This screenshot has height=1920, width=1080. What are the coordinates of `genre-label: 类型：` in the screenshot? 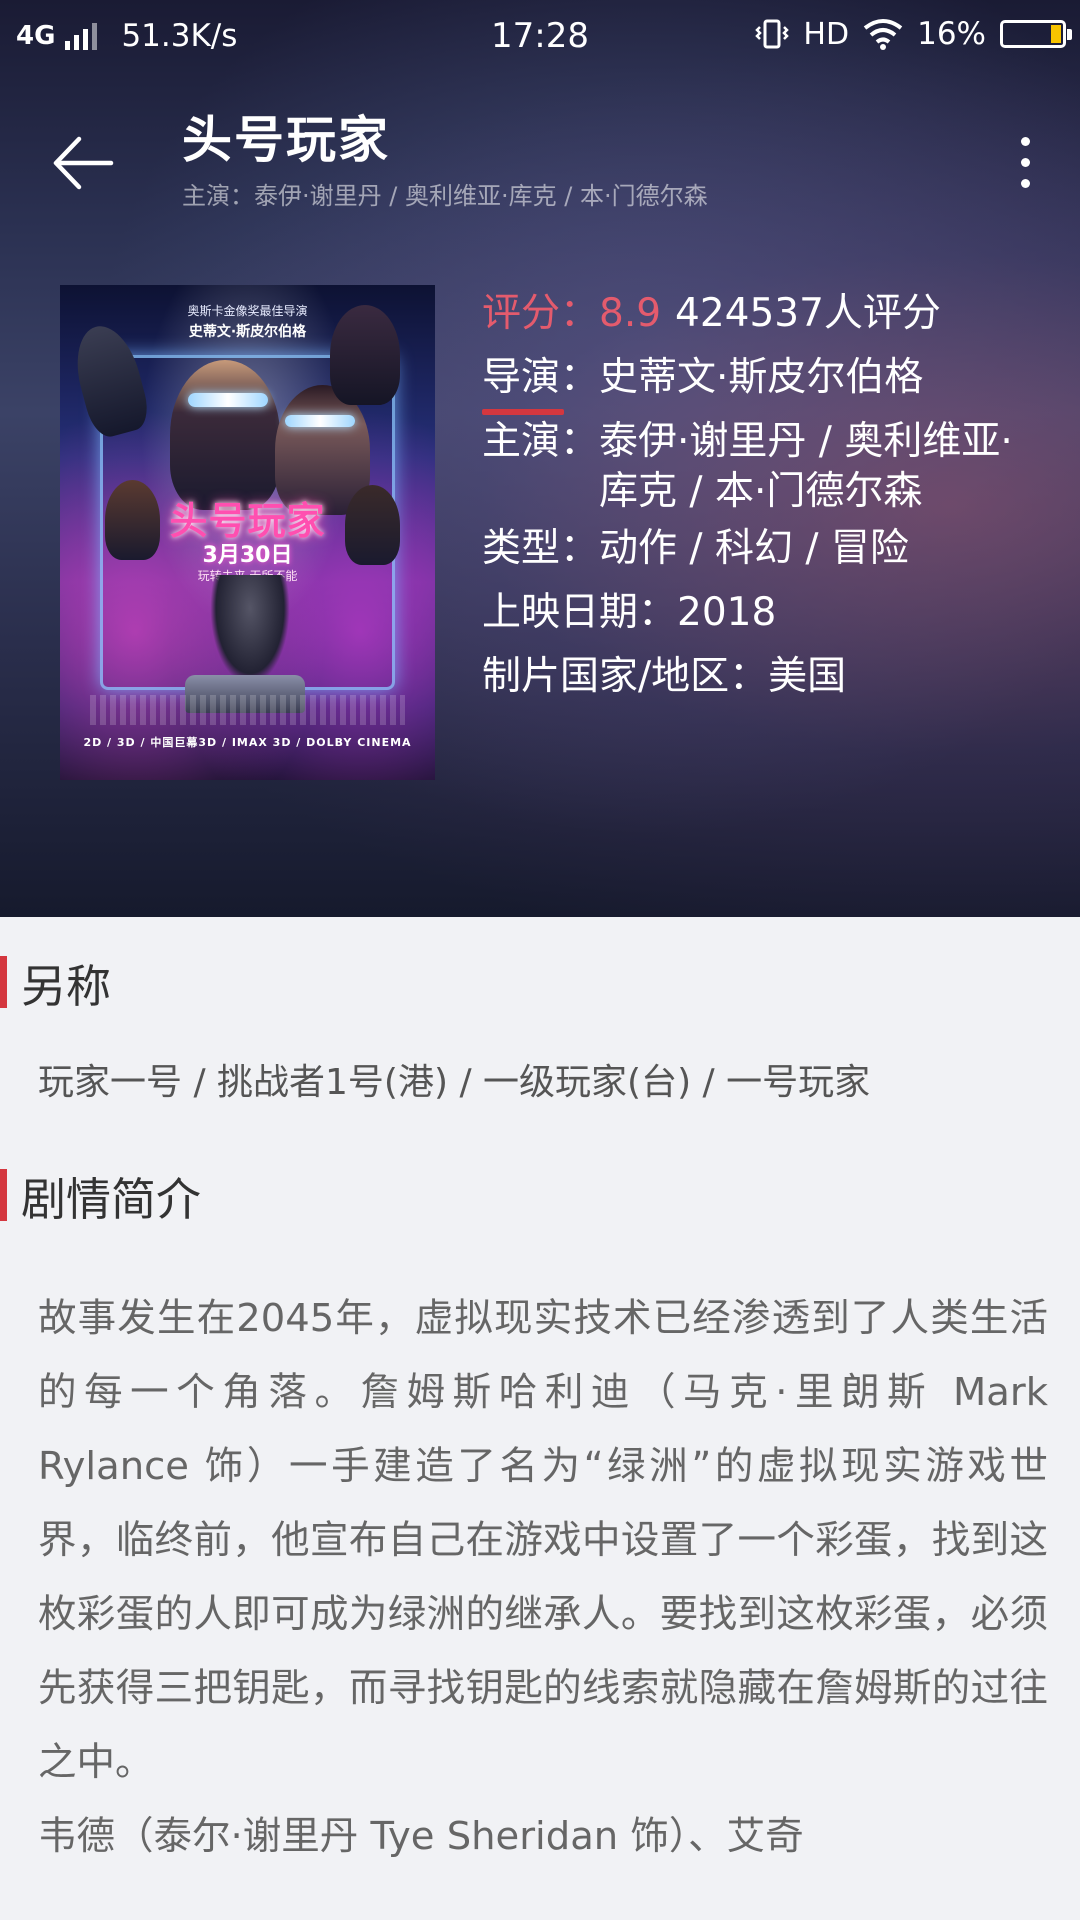 It's located at (541, 548).